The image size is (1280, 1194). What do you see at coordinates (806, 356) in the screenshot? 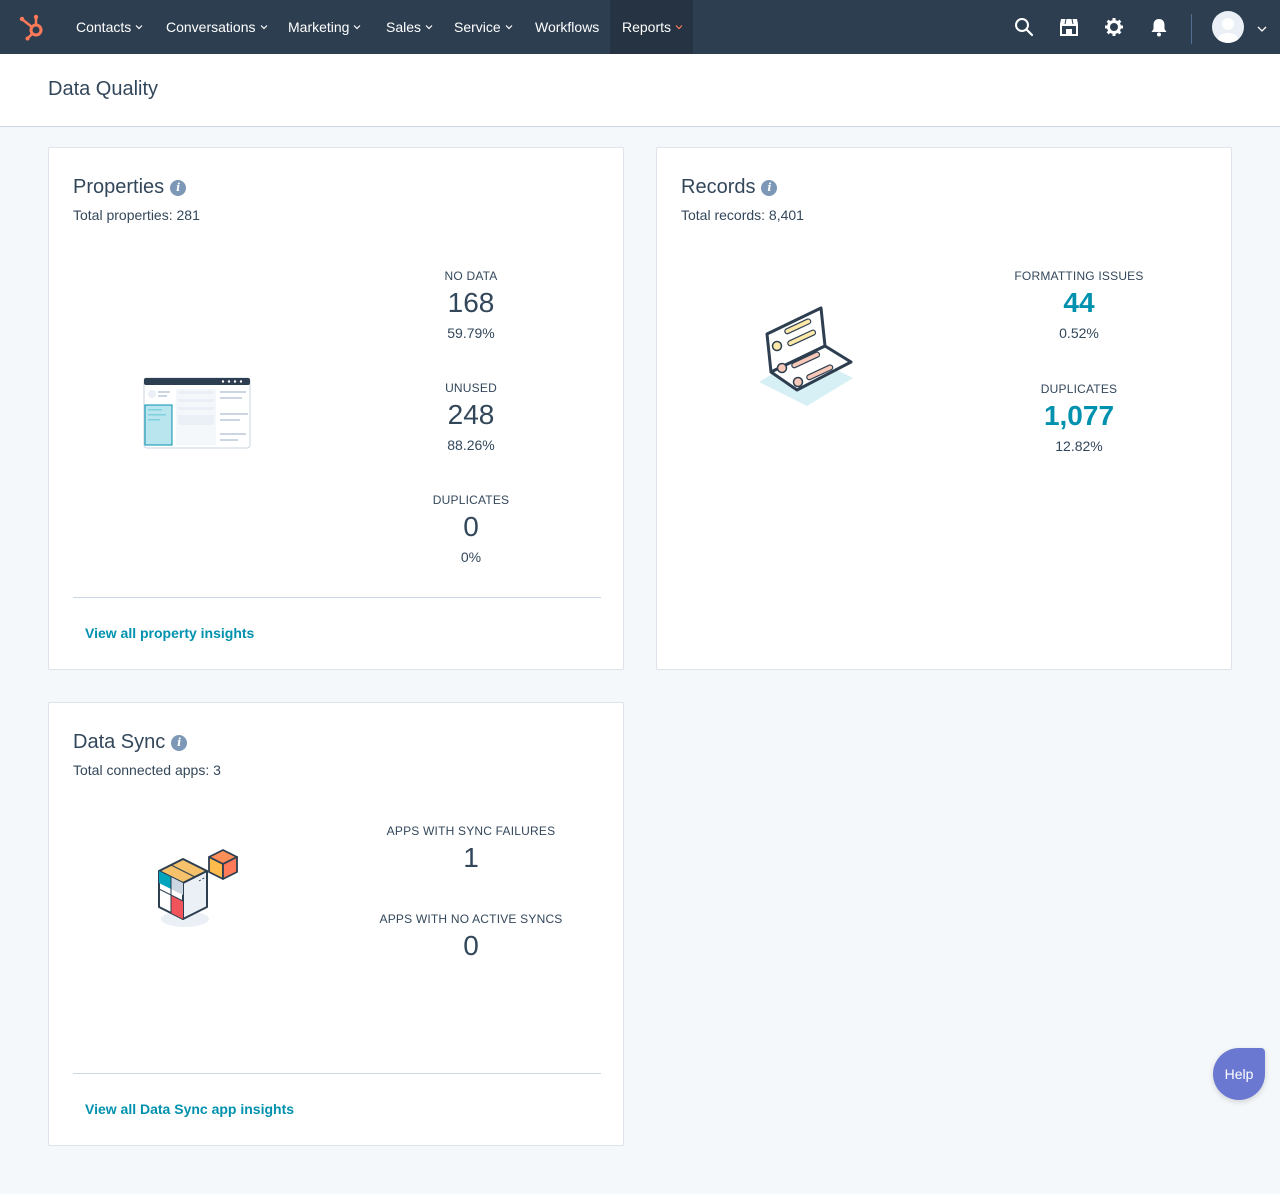
I see `records-illustration-icon` at bounding box center [806, 356].